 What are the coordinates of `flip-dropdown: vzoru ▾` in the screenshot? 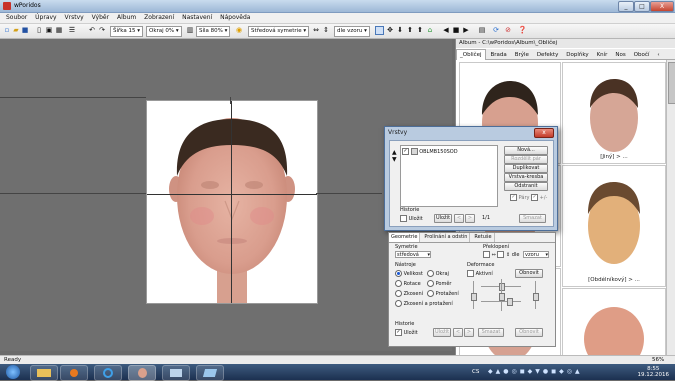 It's located at (536, 254).